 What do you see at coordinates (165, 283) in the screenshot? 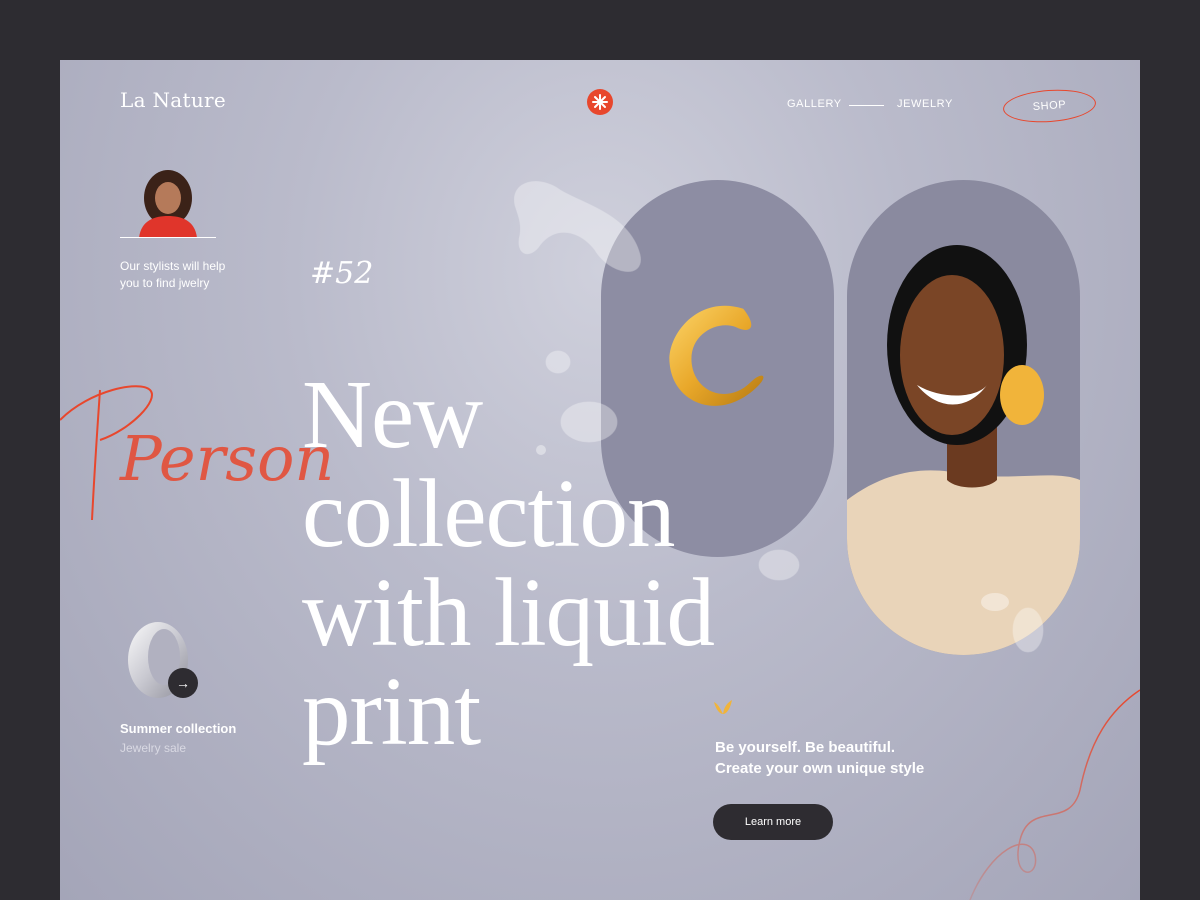
I see `stylist-text-line2: you to find jwelry` at bounding box center [165, 283].